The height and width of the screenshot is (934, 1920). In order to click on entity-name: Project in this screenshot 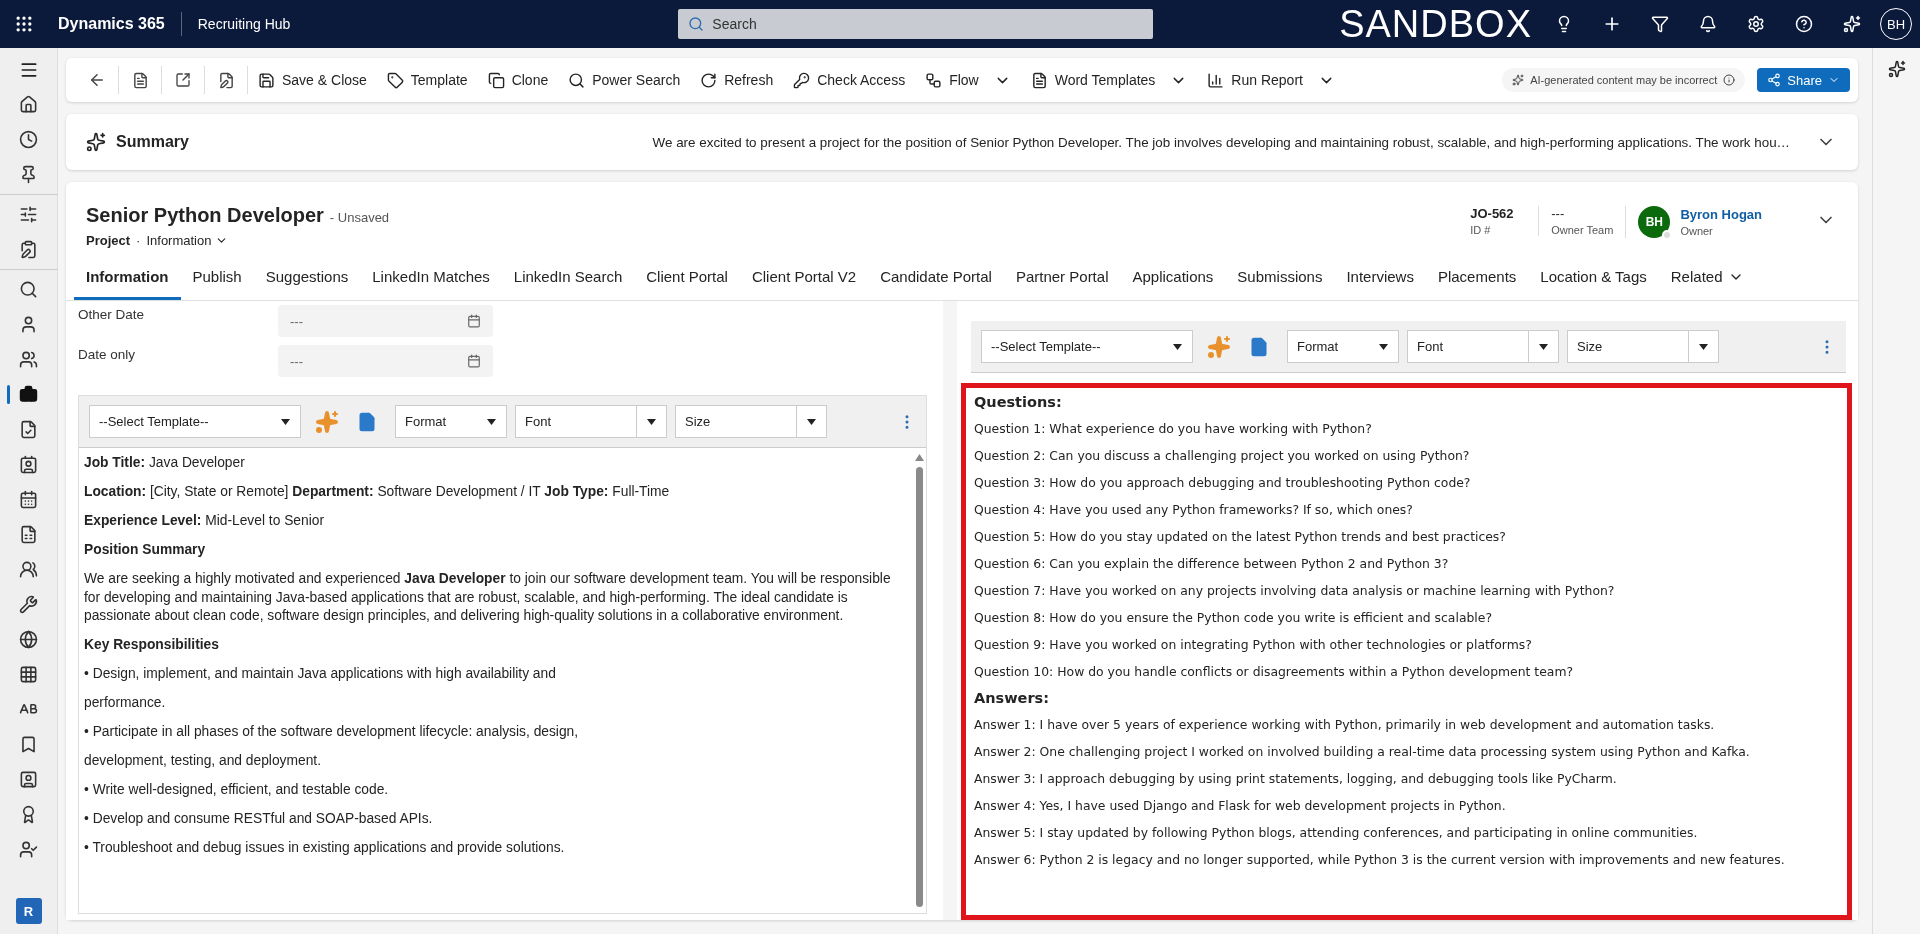, I will do `click(108, 240)`.